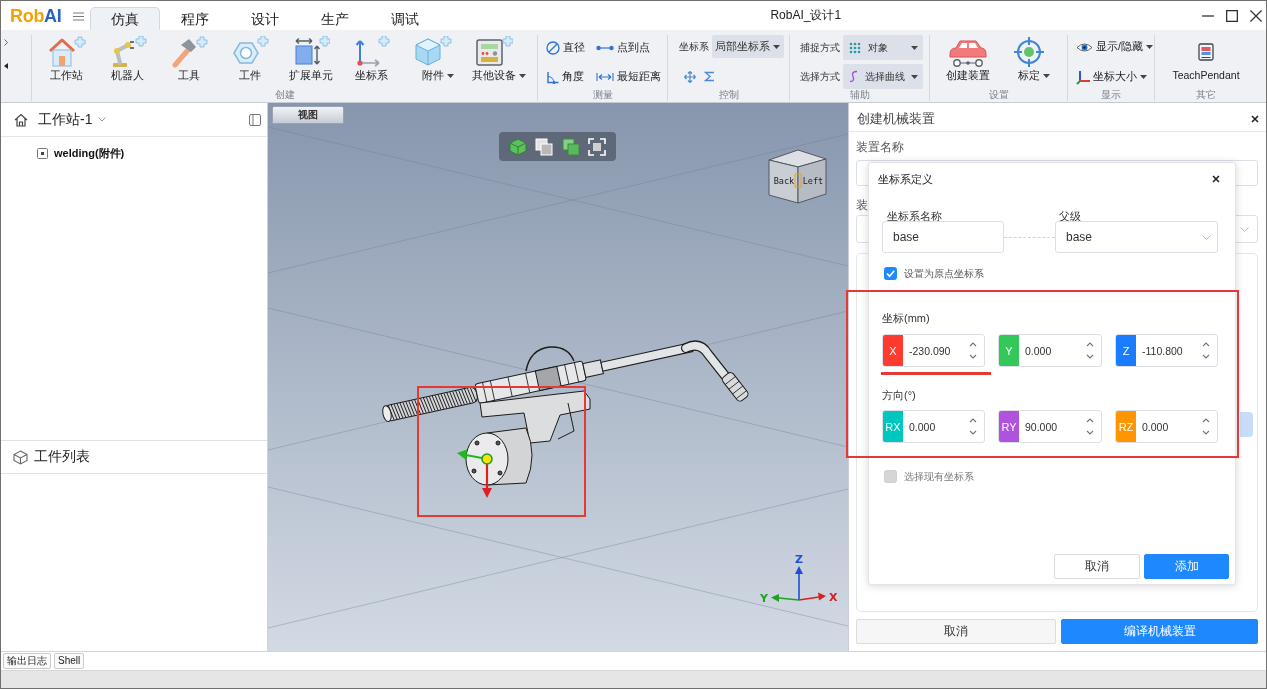  What do you see at coordinates (799, 559) in the screenshot?
I see `axis-label: Z` at bounding box center [799, 559].